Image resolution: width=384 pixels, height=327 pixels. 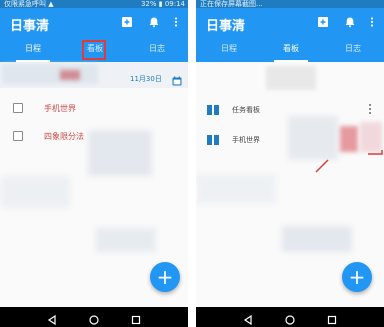 I want to click on calendar-icon, so click(x=177, y=78).